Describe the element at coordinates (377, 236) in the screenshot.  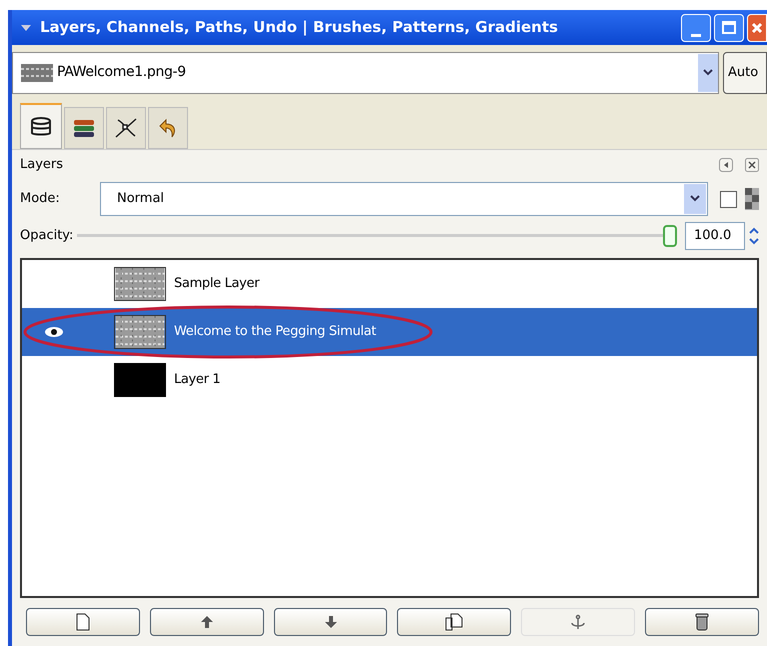
I see `opacity-slider-track` at that location.